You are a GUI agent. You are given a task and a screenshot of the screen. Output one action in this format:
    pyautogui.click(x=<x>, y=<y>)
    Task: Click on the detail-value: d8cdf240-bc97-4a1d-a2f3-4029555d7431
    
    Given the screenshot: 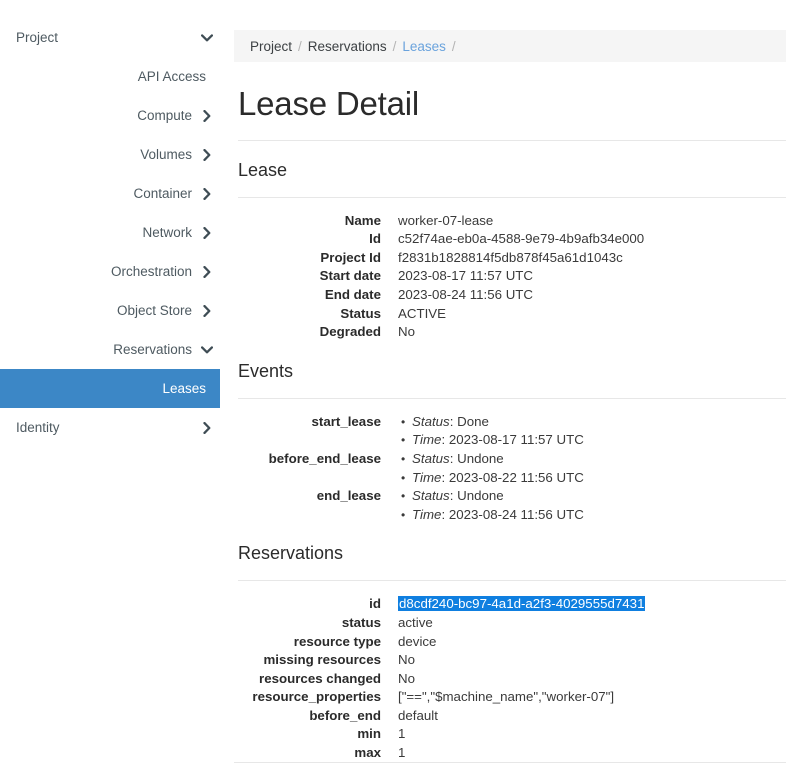 What is the action you would take?
    pyautogui.click(x=593, y=604)
    